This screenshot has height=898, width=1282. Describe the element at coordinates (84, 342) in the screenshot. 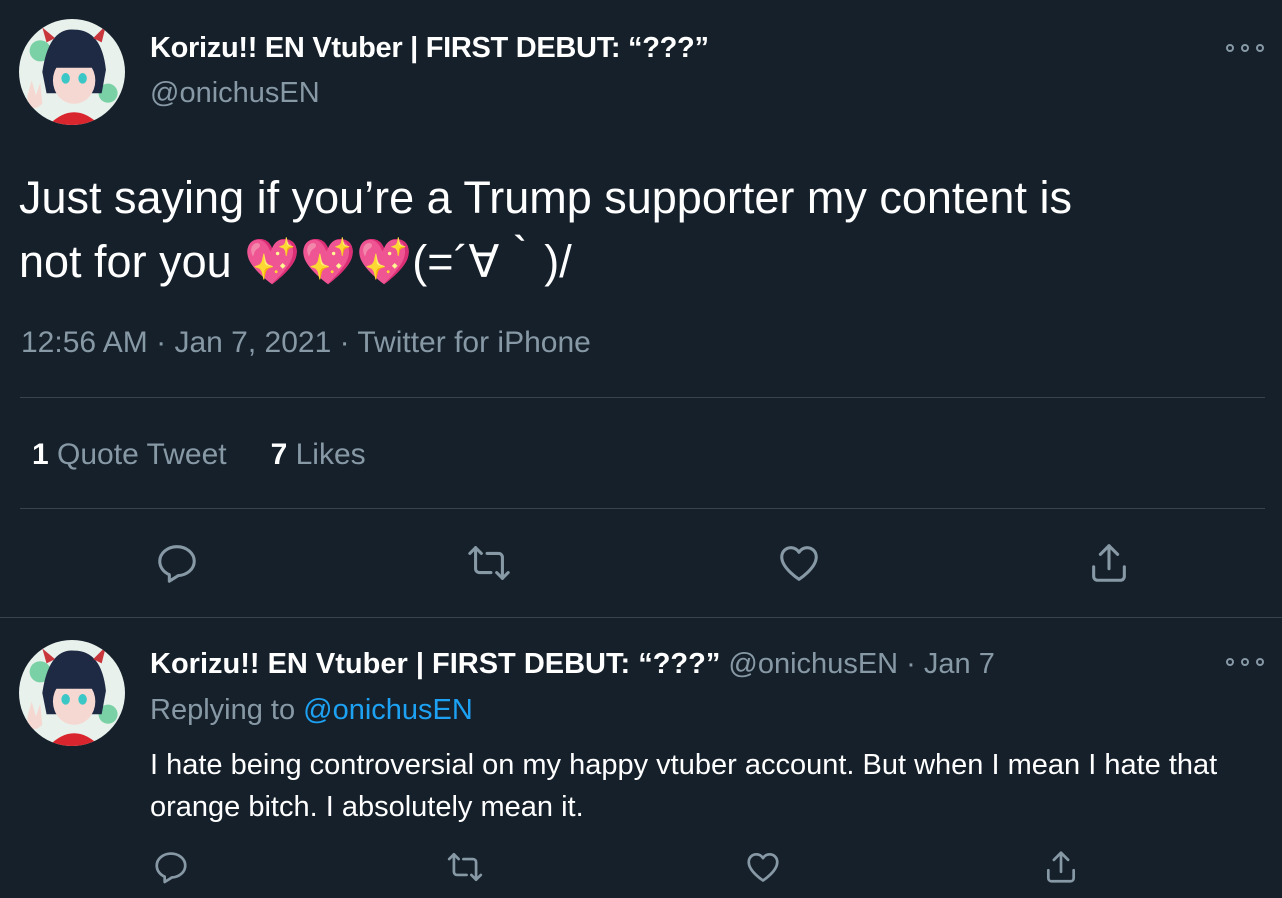

I see `tweet-time: 12:56 AM` at that location.